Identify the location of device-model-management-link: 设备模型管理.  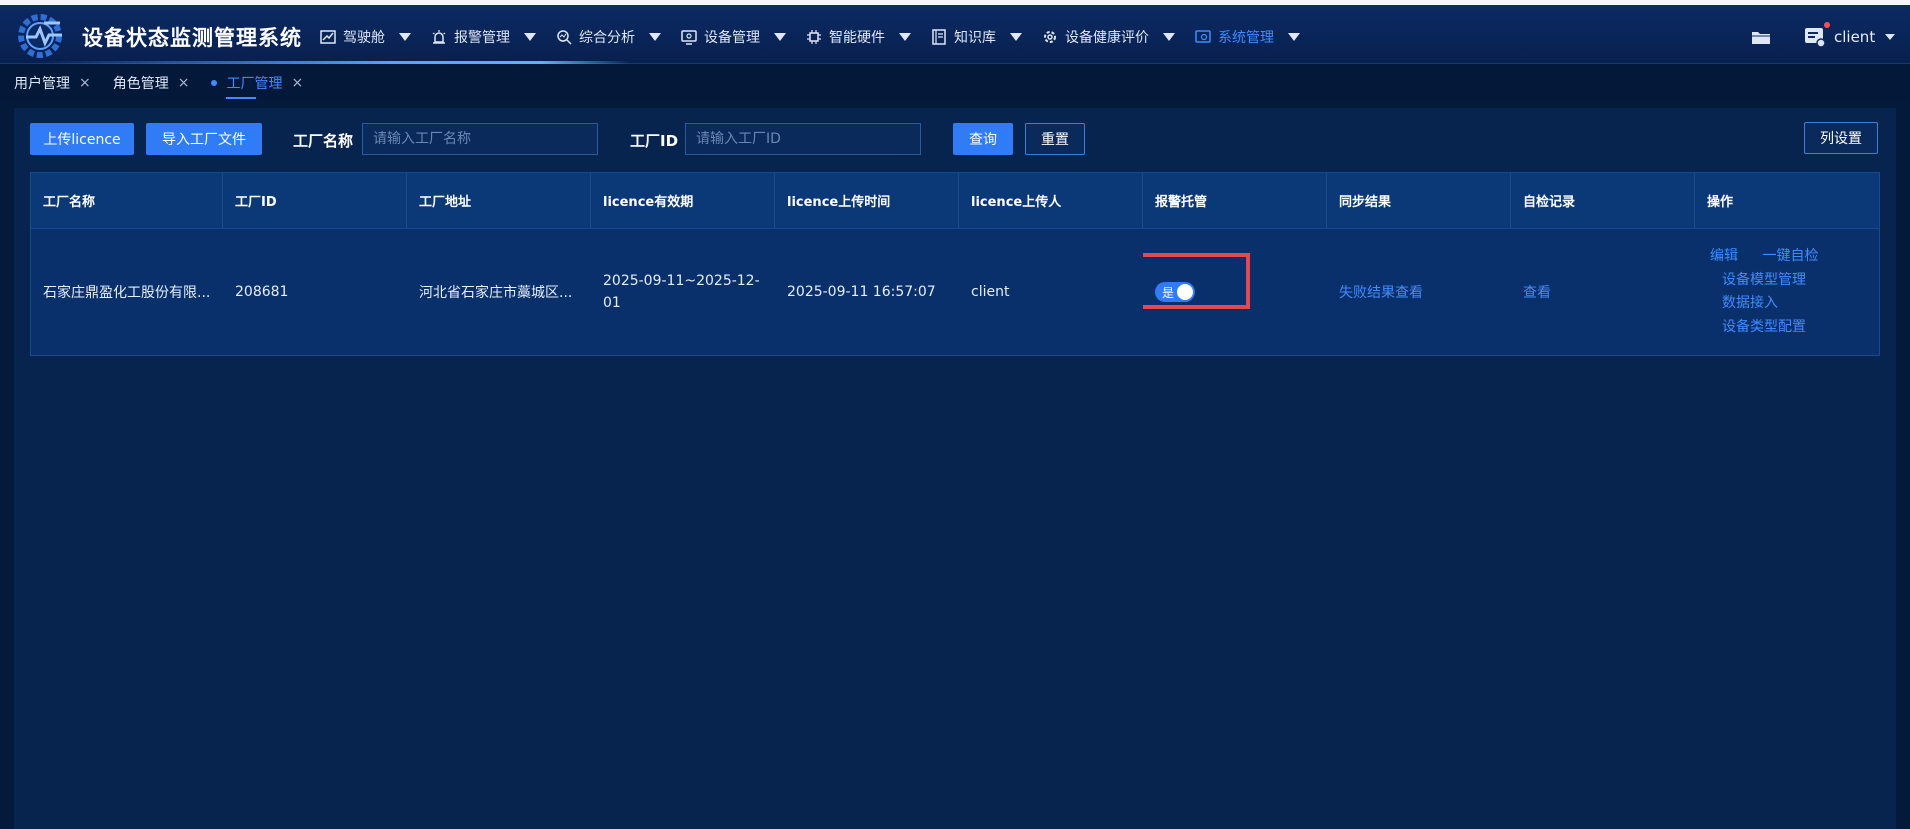
(1764, 281).